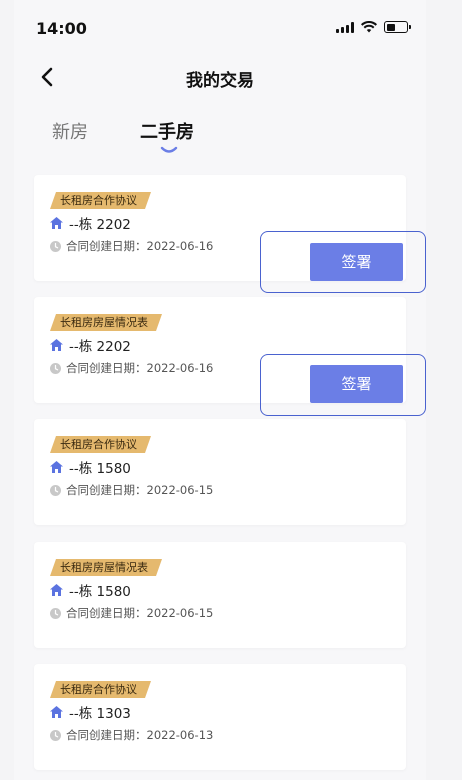 This screenshot has height=780, width=462. What do you see at coordinates (220, 717) in the screenshot?
I see `contract-card: 长租房合作协议 --栋 1303 合同创建日期：2022-06-13` at bounding box center [220, 717].